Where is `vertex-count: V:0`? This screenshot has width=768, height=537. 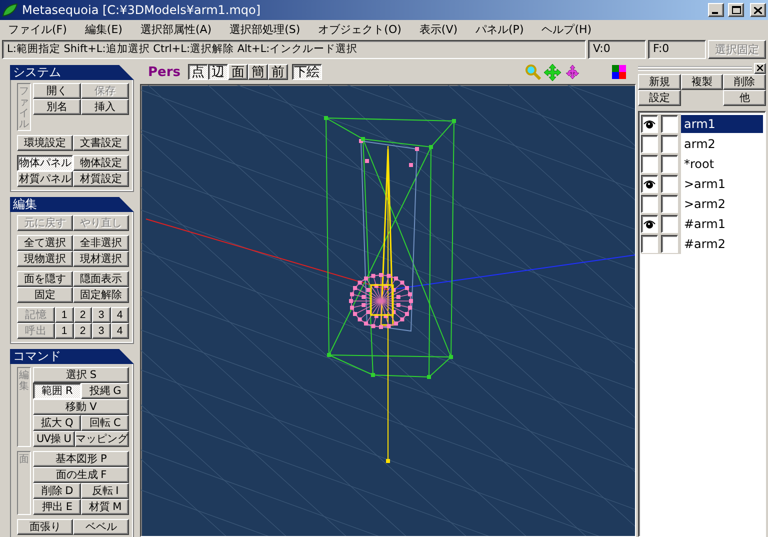 vertex-count: V:0 is located at coordinates (617, 49).